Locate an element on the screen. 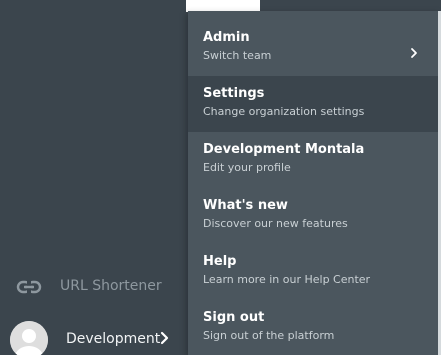 The image size is (441, 355). menu-item-title: Settings is located at coordinates (234, 93).